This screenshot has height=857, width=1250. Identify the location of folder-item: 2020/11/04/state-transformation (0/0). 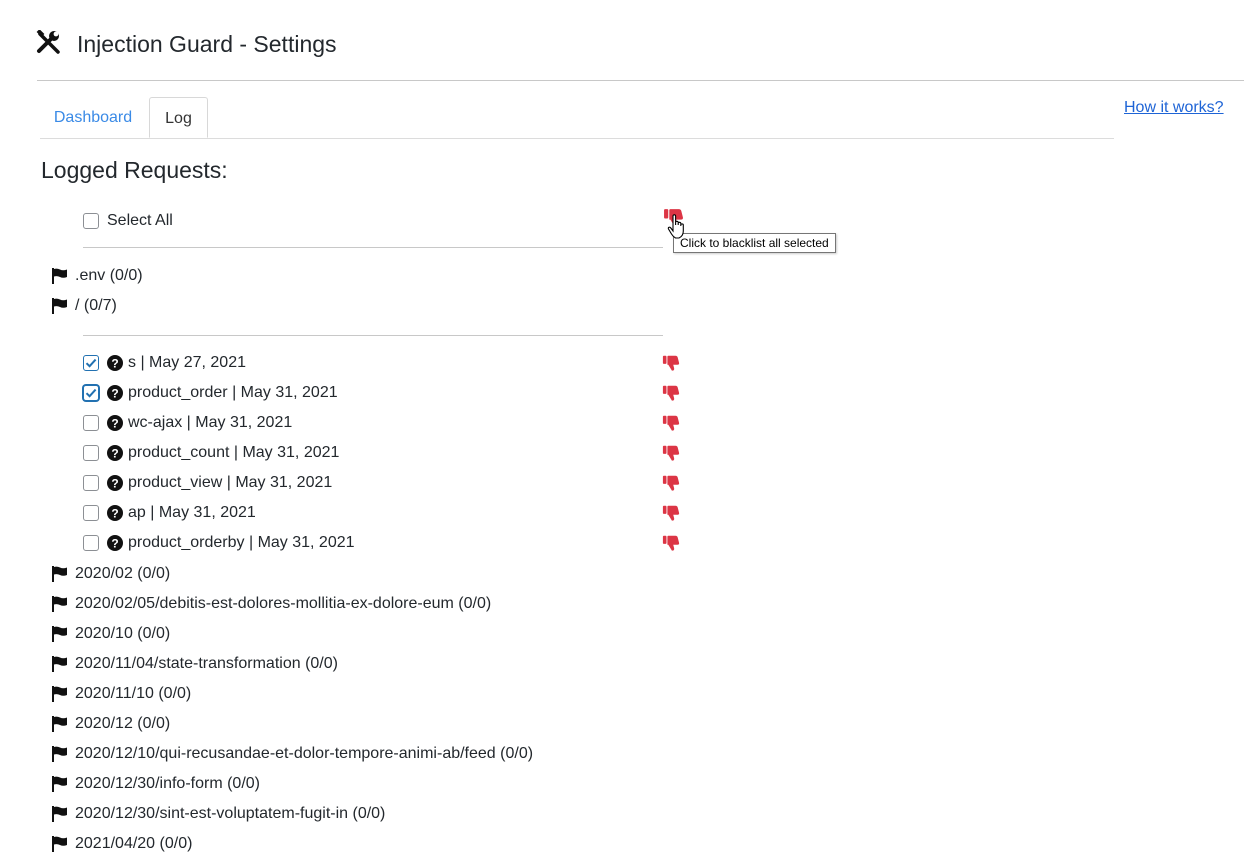
(206, 664).